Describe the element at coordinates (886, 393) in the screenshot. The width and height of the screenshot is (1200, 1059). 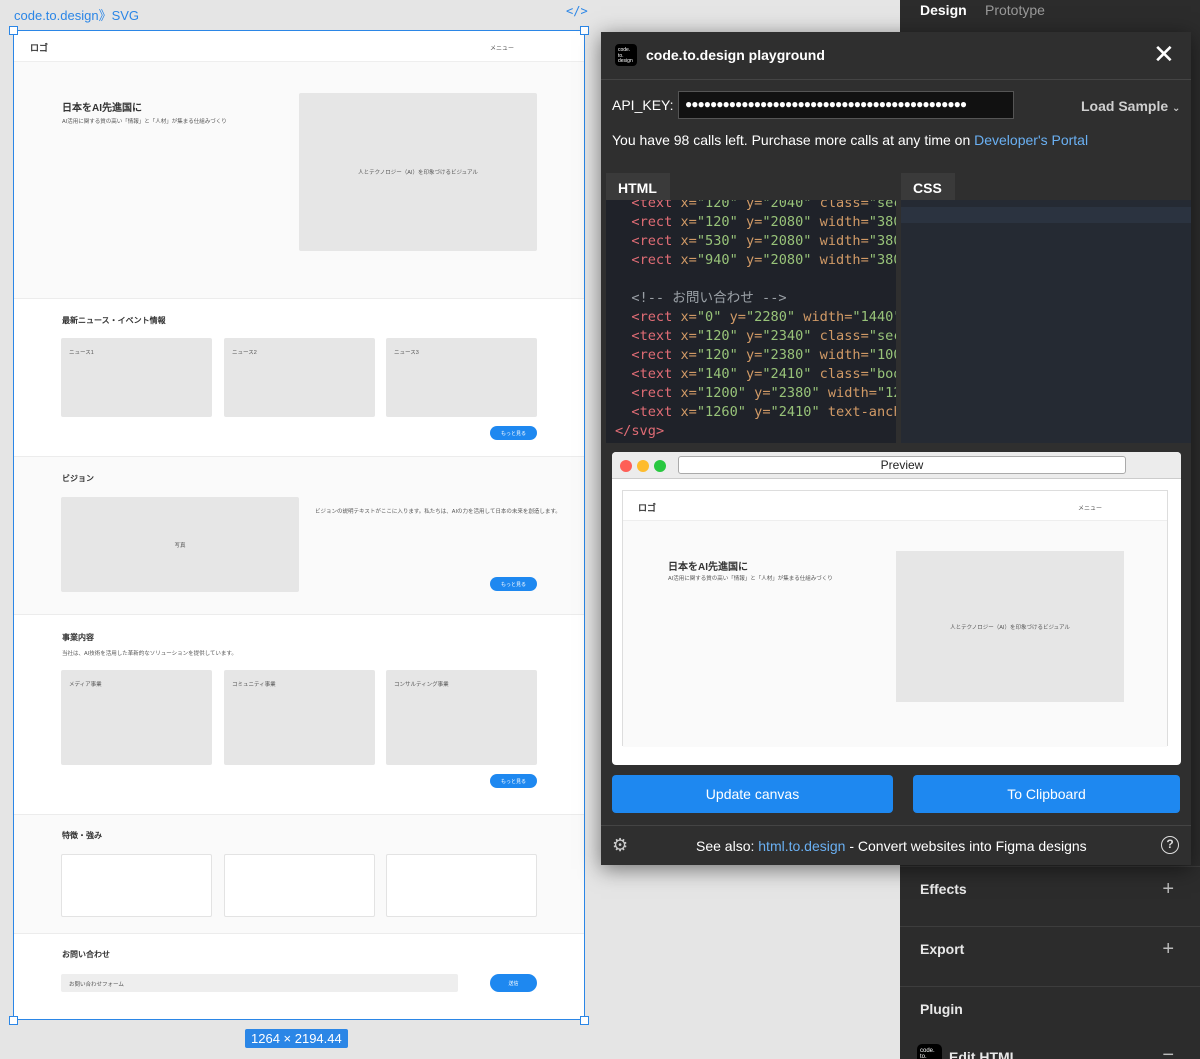
I see `code-token: "120"` at that location.